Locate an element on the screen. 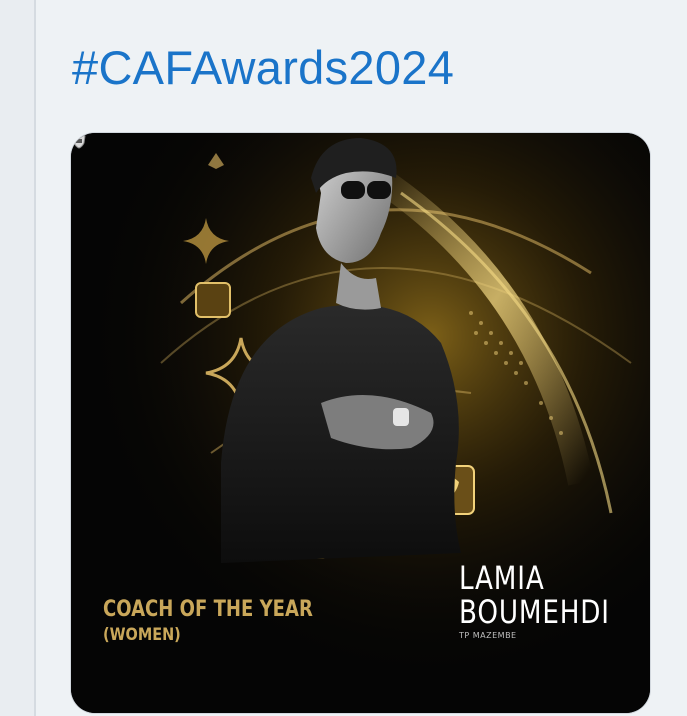 This screenshot has width=687, height=716. award-title: COACH OF THE YEAR is located at coordinates (208, 609).